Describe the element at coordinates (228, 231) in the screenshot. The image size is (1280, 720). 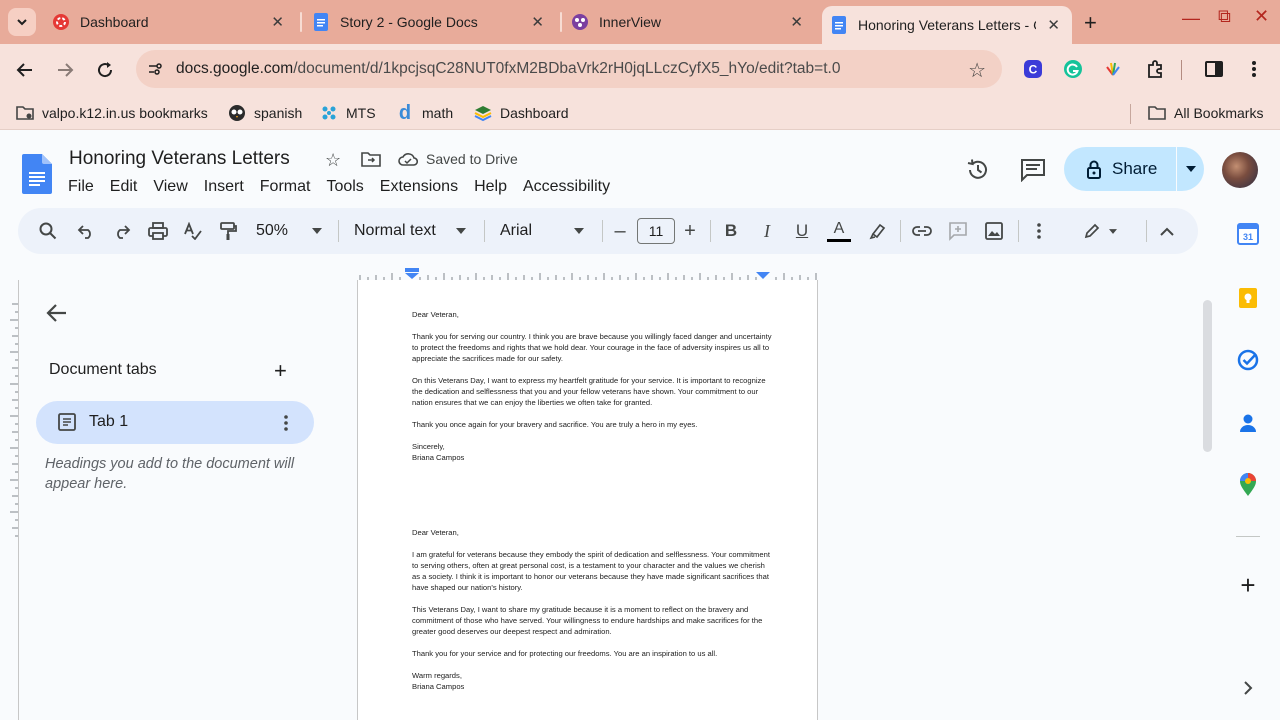
I see `paint-format-icon` at that location.